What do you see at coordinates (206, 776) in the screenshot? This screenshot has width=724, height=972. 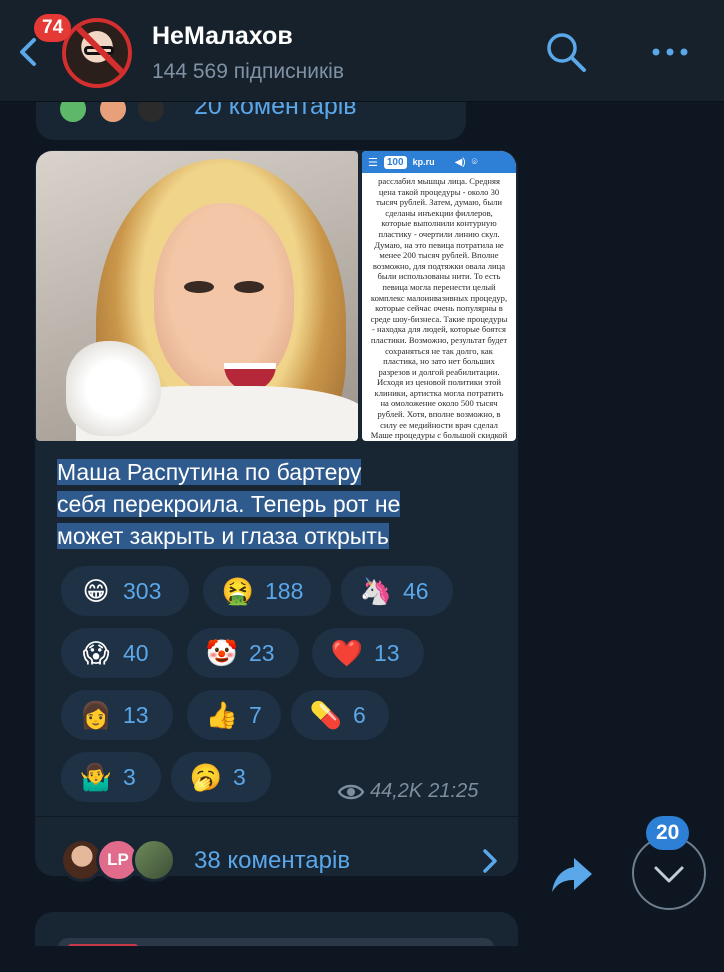 I see `yawn-emoji-icon: 🥱` at bounding box center [206, 776].